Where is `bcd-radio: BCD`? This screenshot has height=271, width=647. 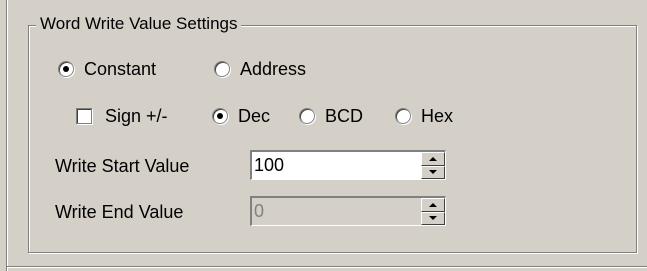
bcd-radio: BCD is located at coordinates (331, 116).